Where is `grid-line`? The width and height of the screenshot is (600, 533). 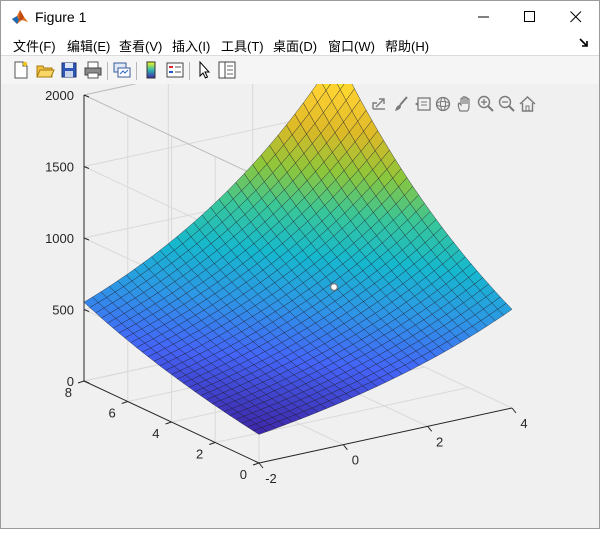
grid-line is located at coordinates (210, 67).